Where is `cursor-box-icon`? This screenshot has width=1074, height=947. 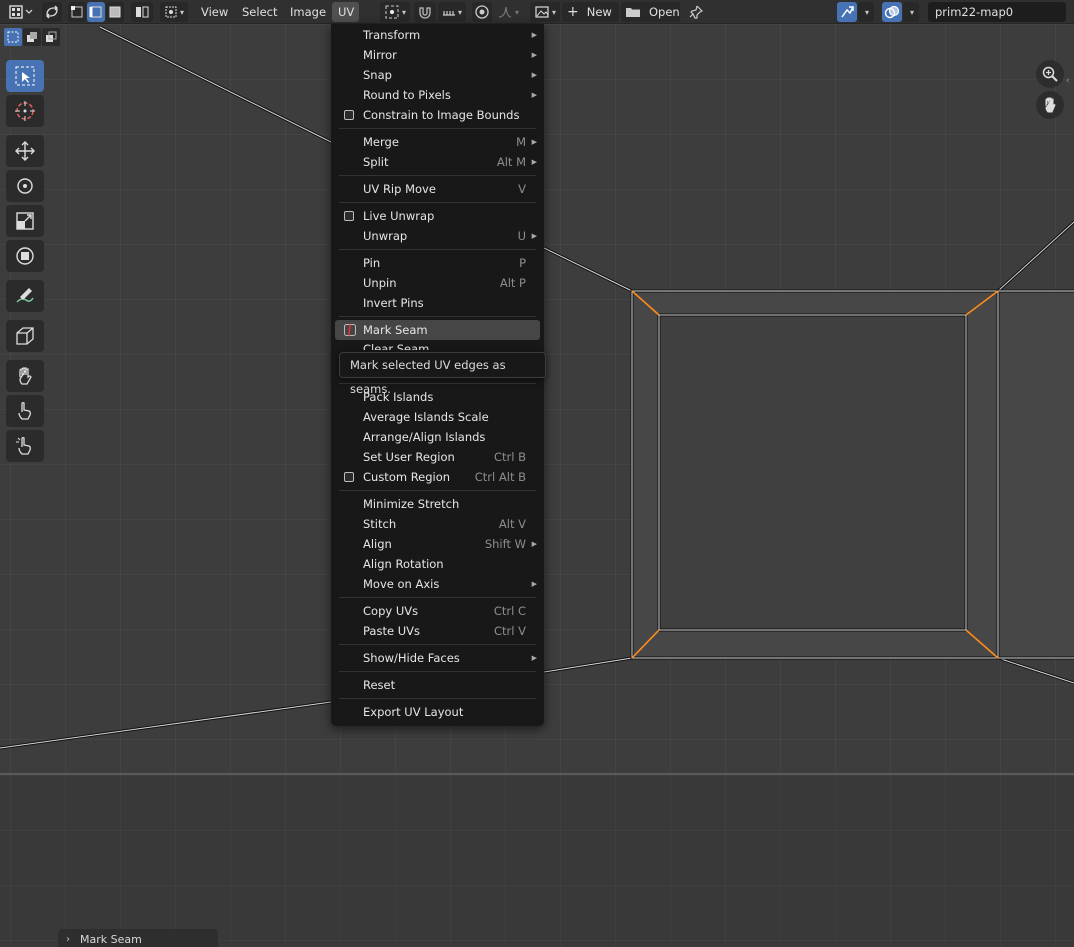 cursor-box-icon is located at coordinates (25, 76).